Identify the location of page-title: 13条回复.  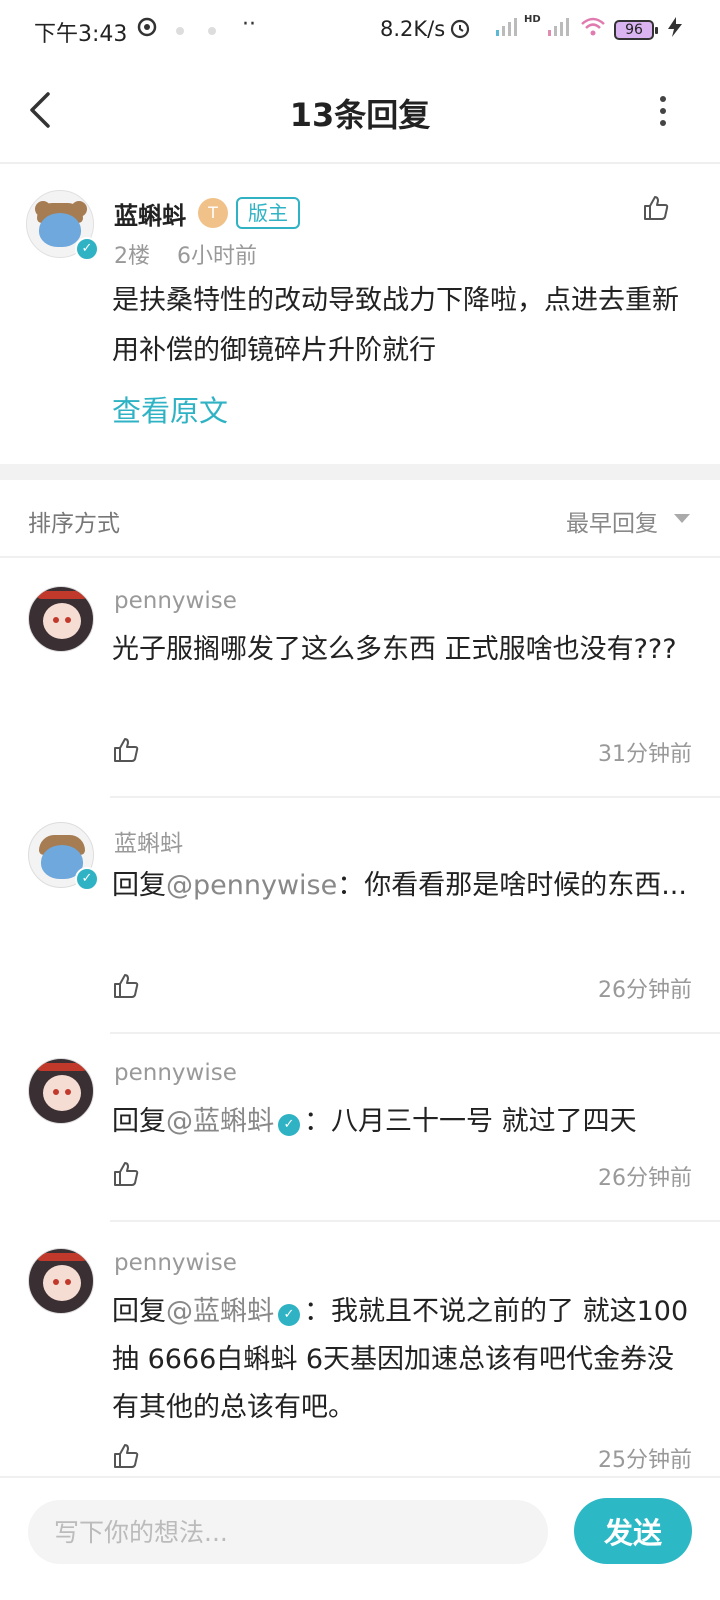
(360, 115).